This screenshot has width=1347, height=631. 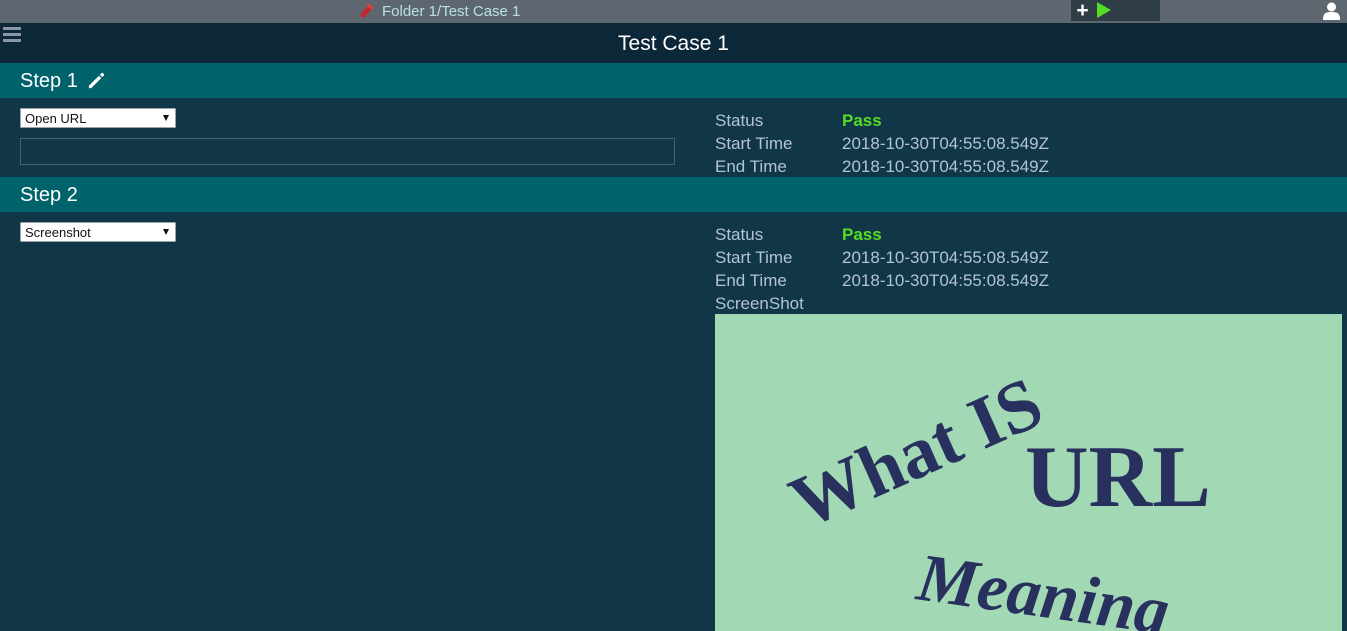 I want to click on url-input, so click(x=347, y=151).